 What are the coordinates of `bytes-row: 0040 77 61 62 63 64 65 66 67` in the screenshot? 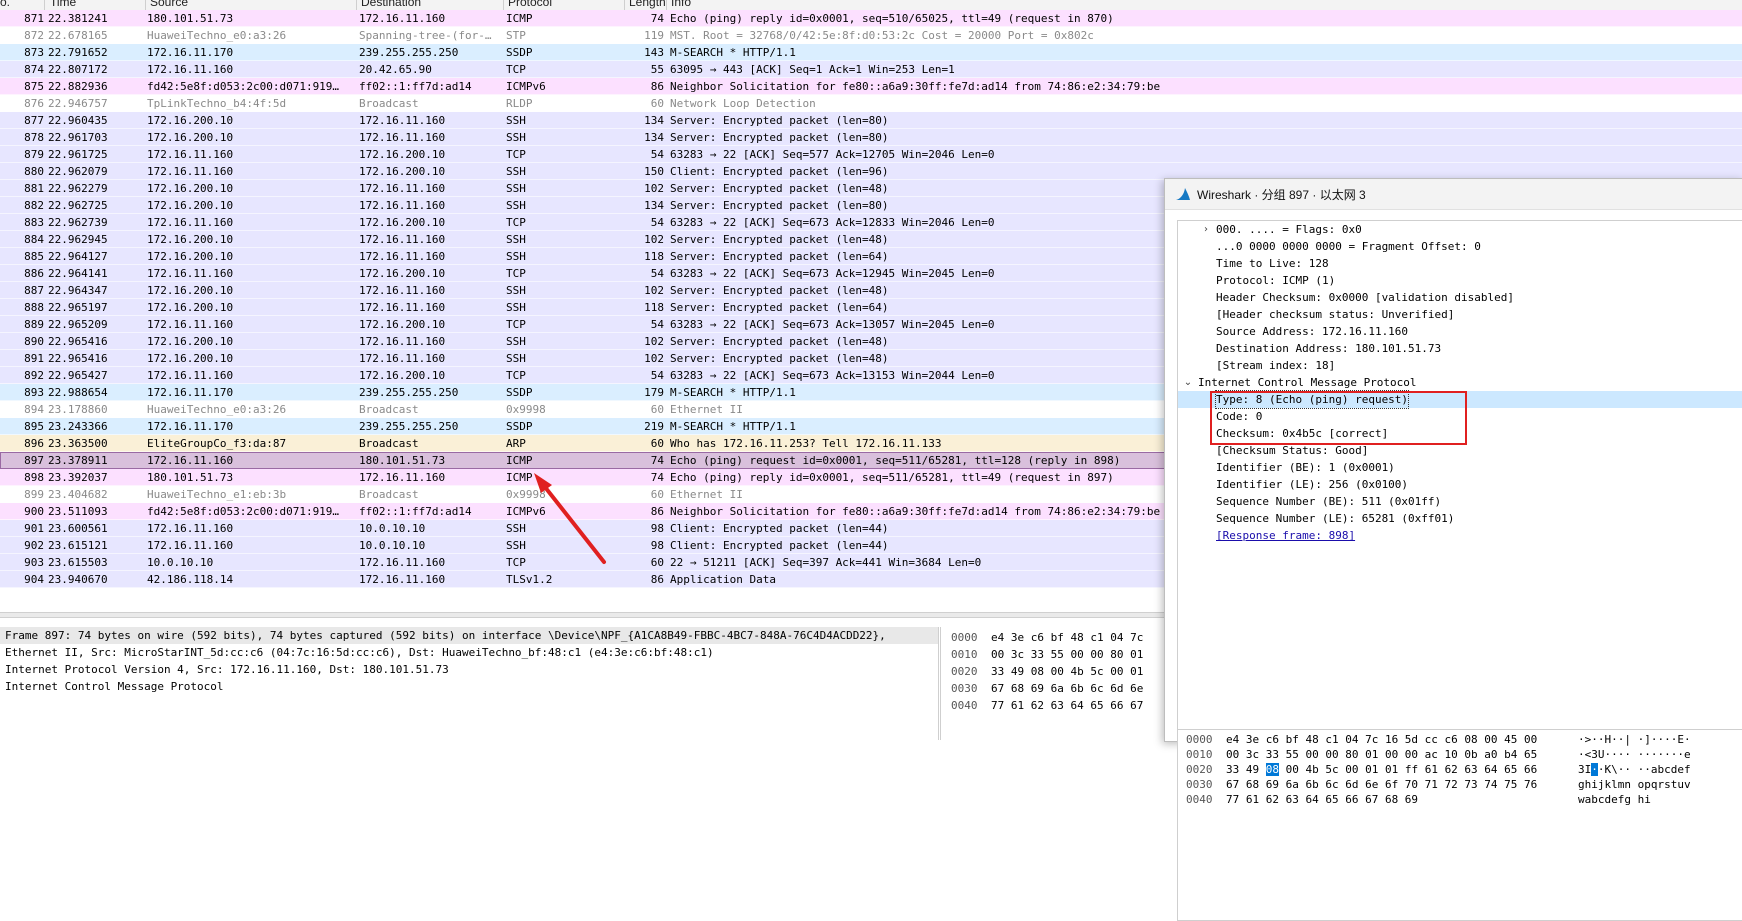 It's located at (1053, 705).